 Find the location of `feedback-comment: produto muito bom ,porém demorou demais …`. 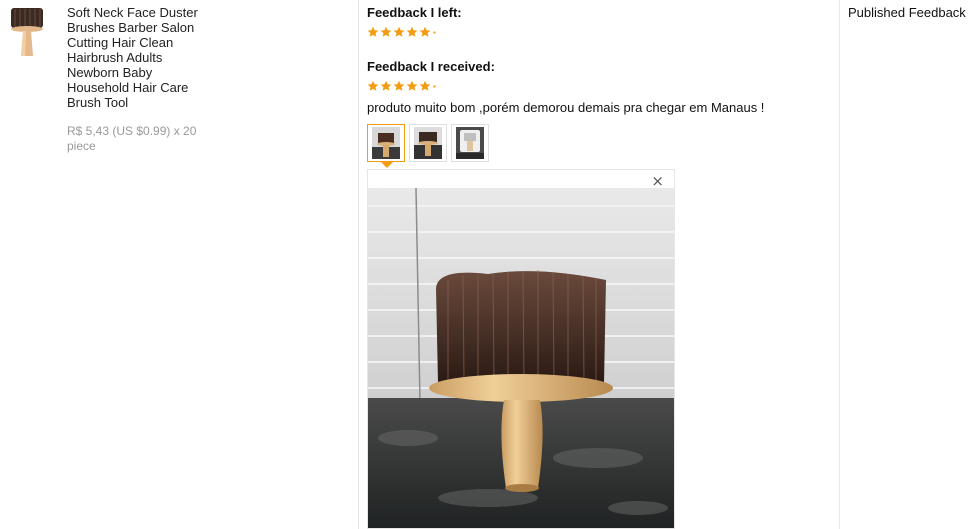

feedback-comment: produto muito bom ,porém demorou demais … is located at coordinates (566, 107).